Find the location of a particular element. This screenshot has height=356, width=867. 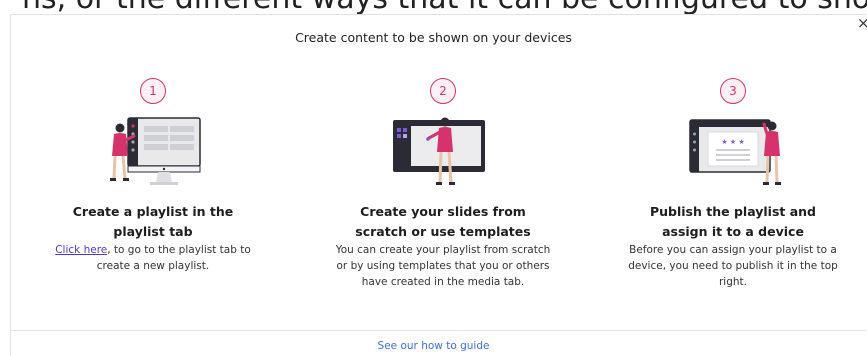

step-title-line: Publish the playlist and is located at coordinates (733, 211).